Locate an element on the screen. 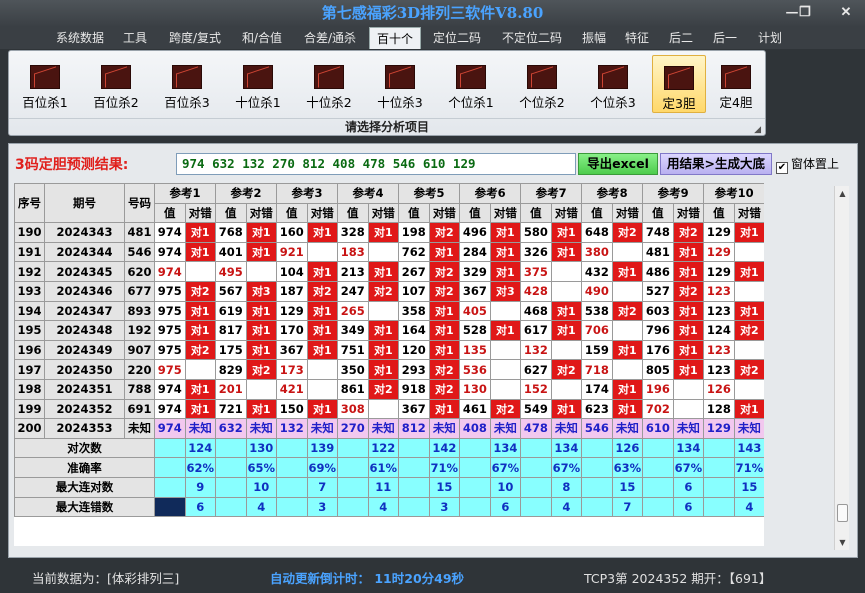  column-header-ref: 参考4 is located at coordinates (368, 193).